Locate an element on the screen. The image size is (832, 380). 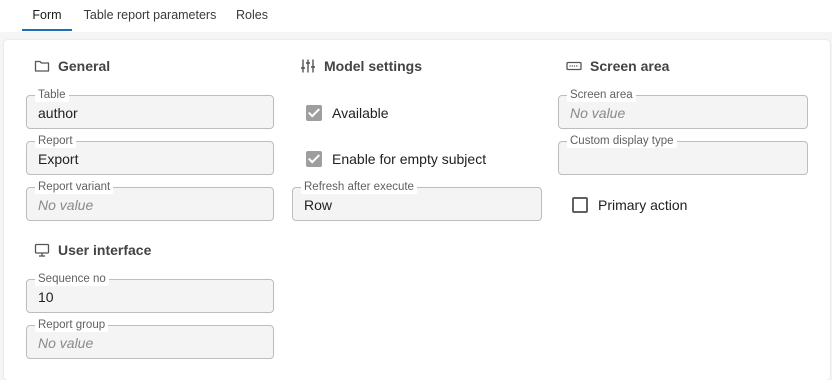
active-tab-indicator is located at coordinates (47, 30).